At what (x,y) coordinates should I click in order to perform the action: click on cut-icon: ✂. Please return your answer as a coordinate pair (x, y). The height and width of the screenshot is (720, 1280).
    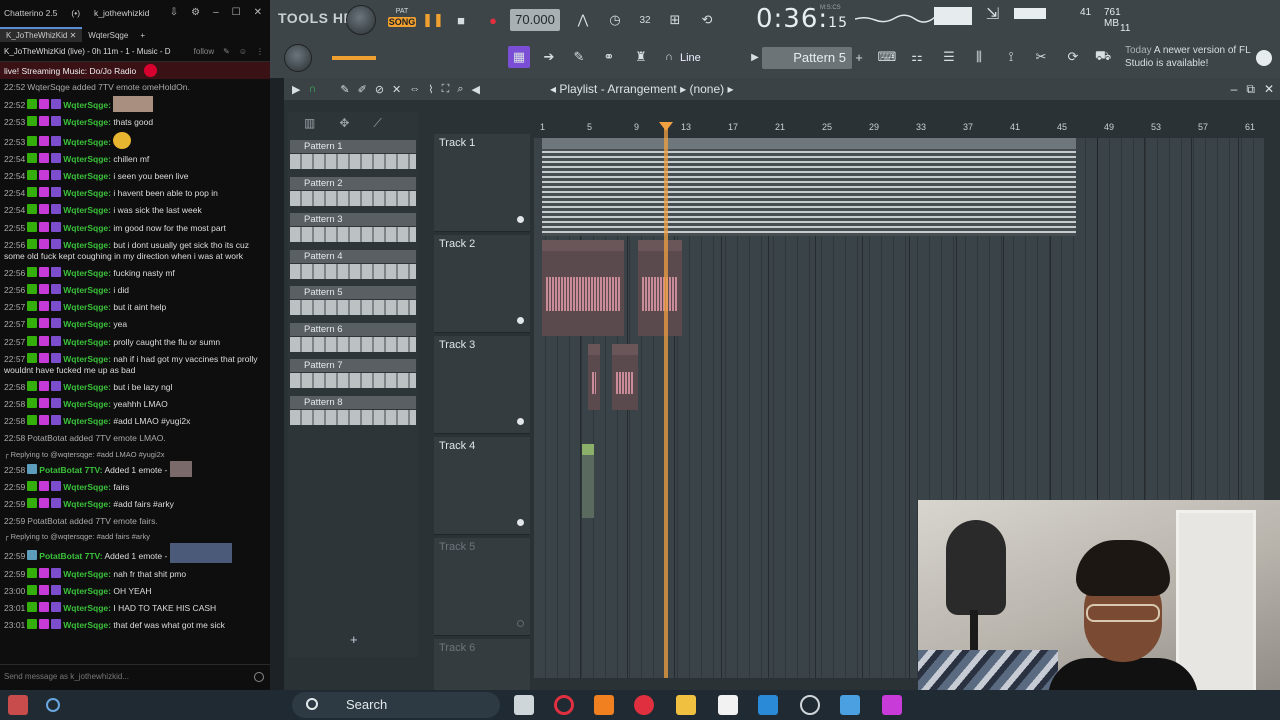
    Looking at the image, I should click on (1041, 57).